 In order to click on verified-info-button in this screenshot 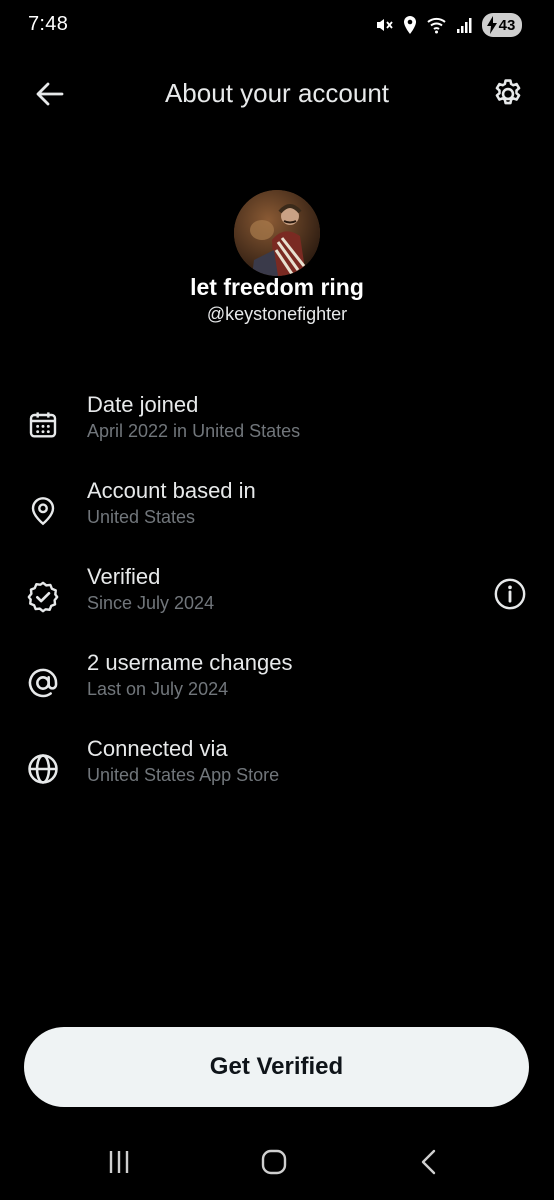, I will do `click(510, 594)`.